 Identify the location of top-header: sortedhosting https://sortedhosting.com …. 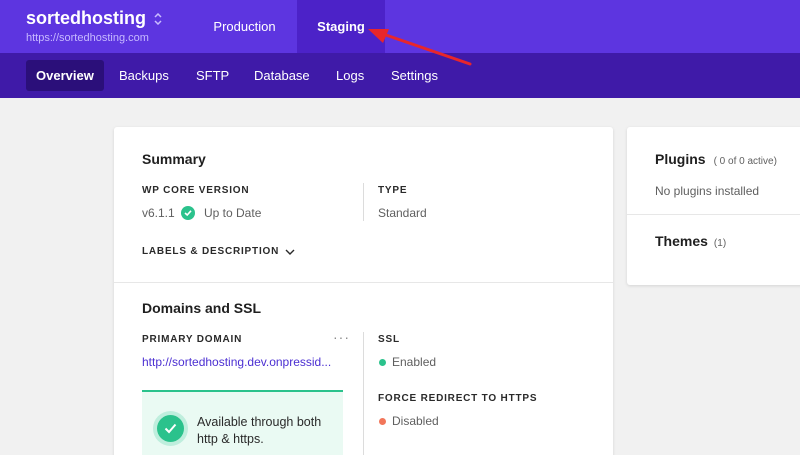
(400, 26).